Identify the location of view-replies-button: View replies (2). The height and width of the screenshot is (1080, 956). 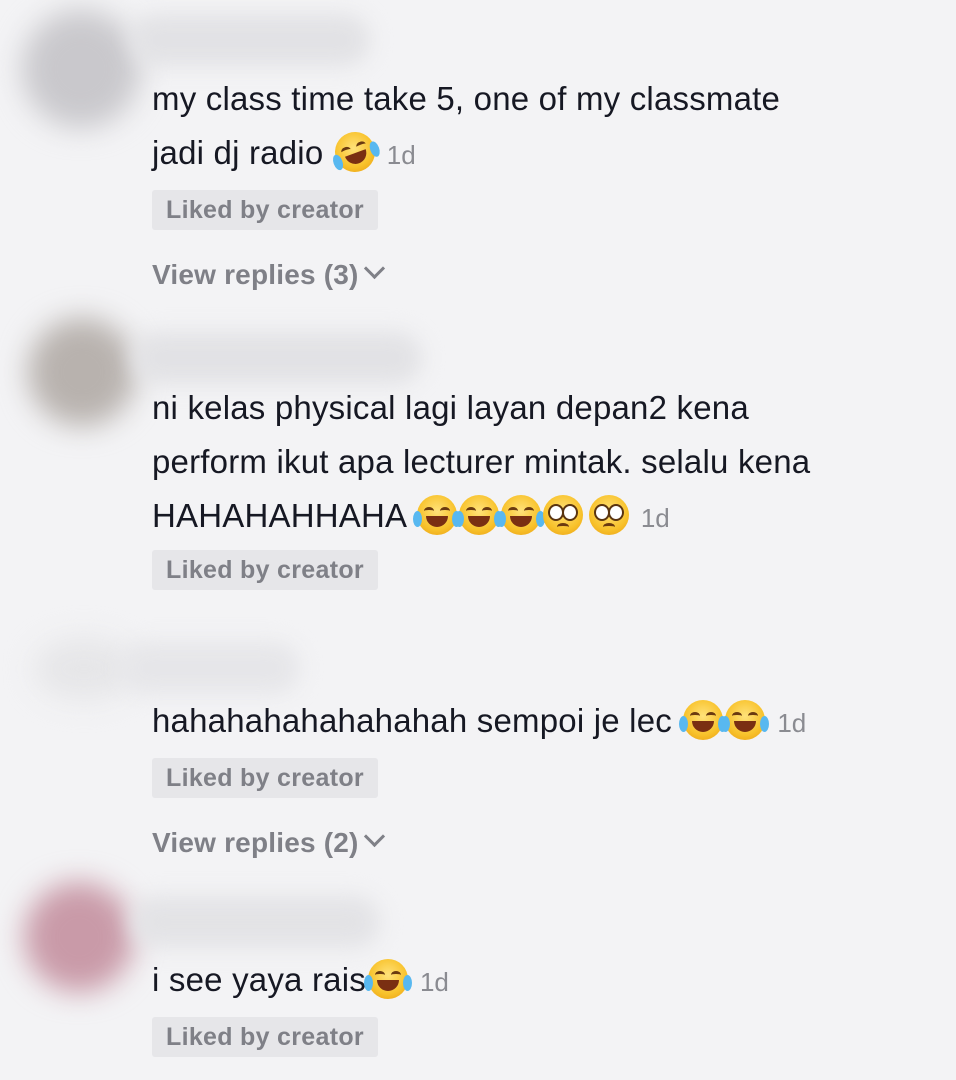
(268, 843).